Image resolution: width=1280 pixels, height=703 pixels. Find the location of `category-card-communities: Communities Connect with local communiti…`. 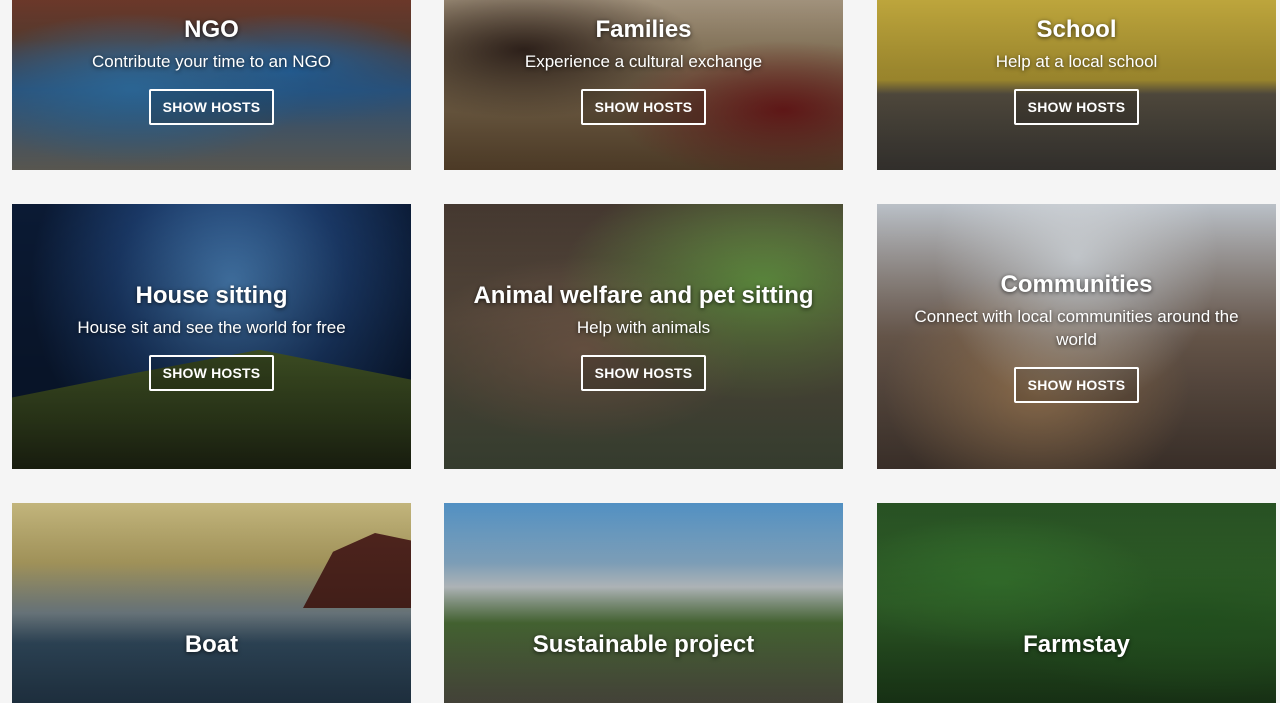

category-card-communities: Communities Connect with local communiti… is located at coordinates (1076, 336).